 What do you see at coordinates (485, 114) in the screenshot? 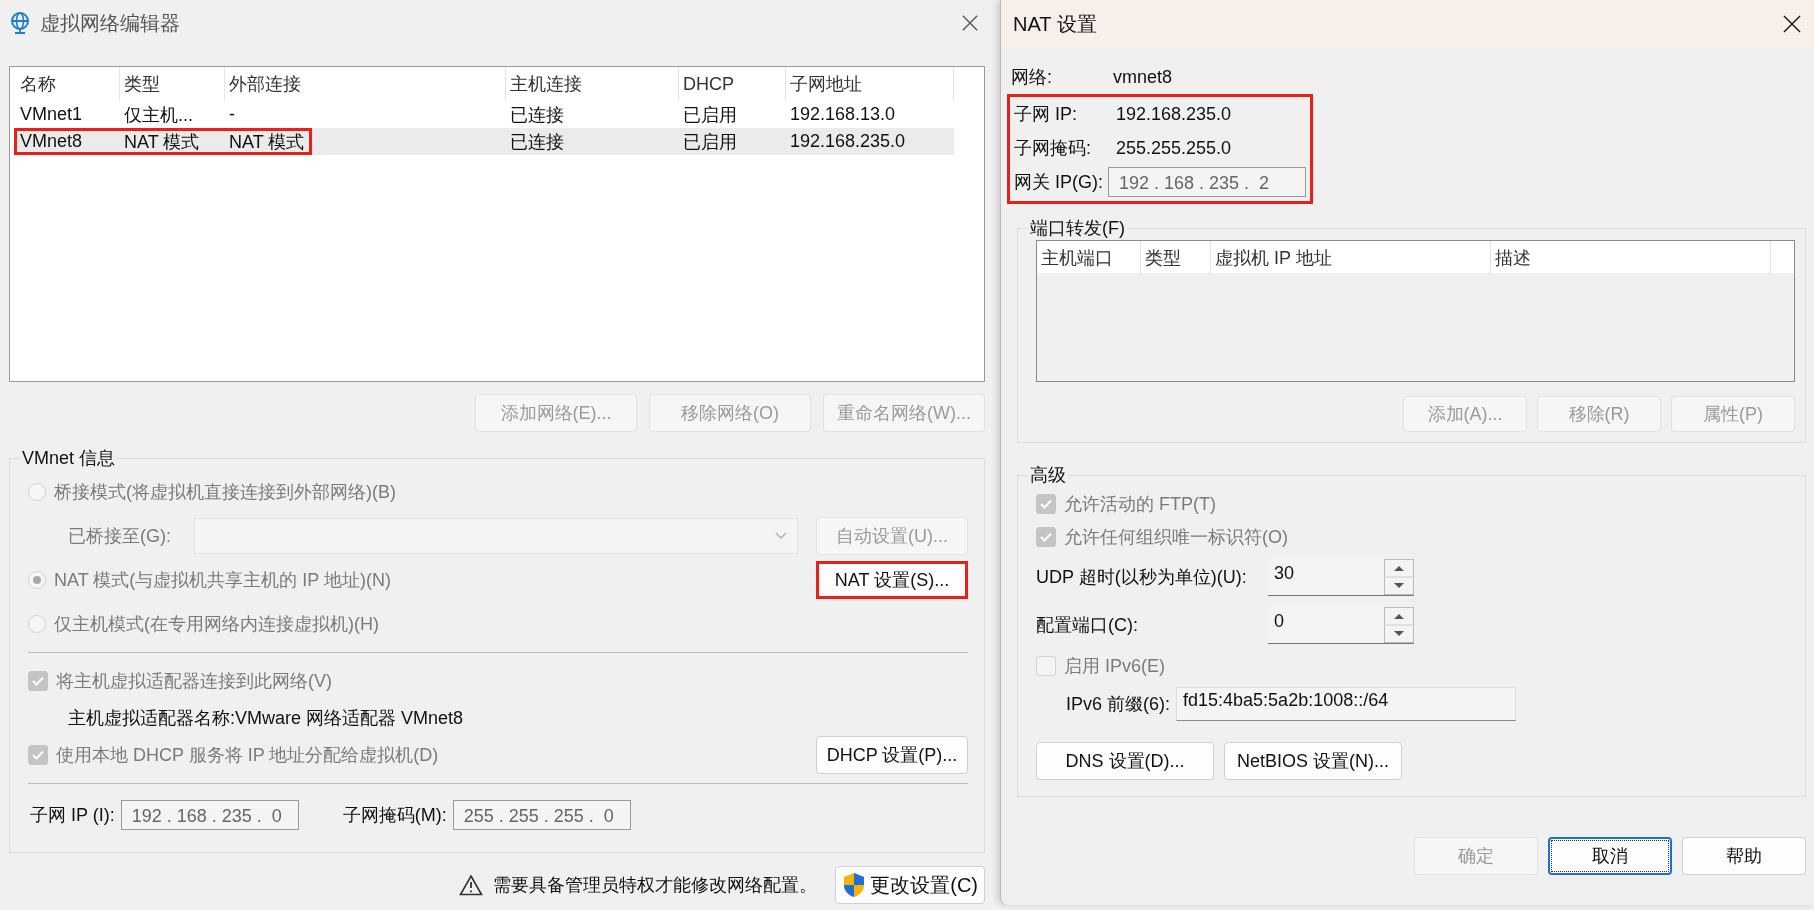
I see `table-row: VMnet1 仅主机... - 已连接 已启用 192.168.13.0` at bounding box center [485, 114].